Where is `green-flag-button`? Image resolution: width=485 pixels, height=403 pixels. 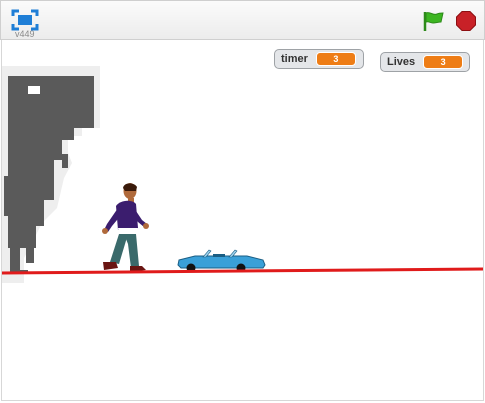
green-flag-button is located at coordinates (433, 21).